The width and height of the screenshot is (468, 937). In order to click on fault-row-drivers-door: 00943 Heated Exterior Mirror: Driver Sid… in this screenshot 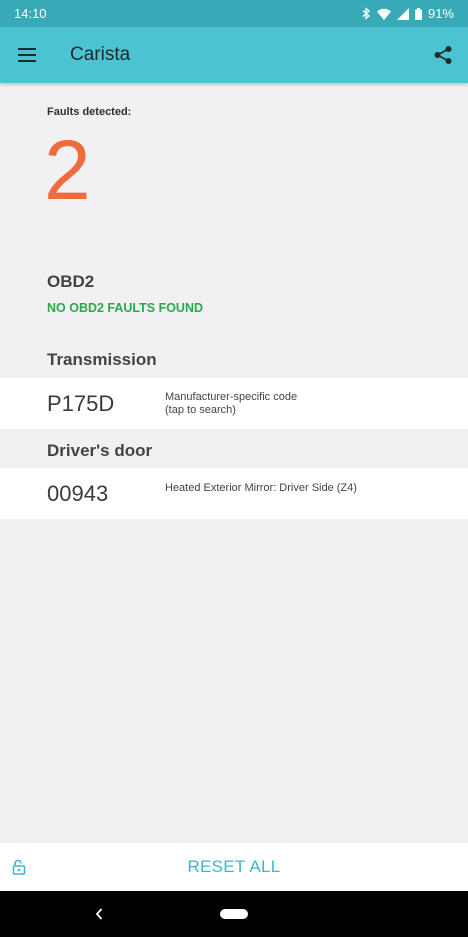, I will do `click(234, 493)`.